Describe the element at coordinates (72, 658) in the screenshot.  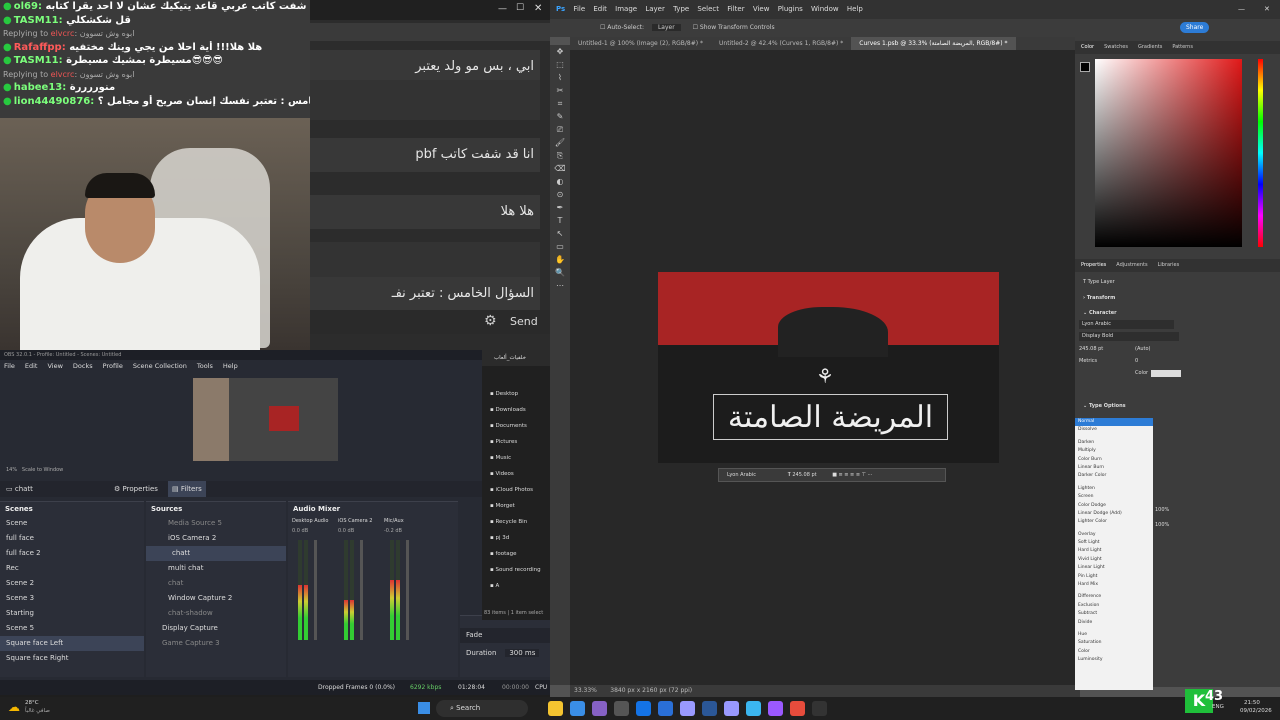
I see `scene-item: Square face Right` at that location.